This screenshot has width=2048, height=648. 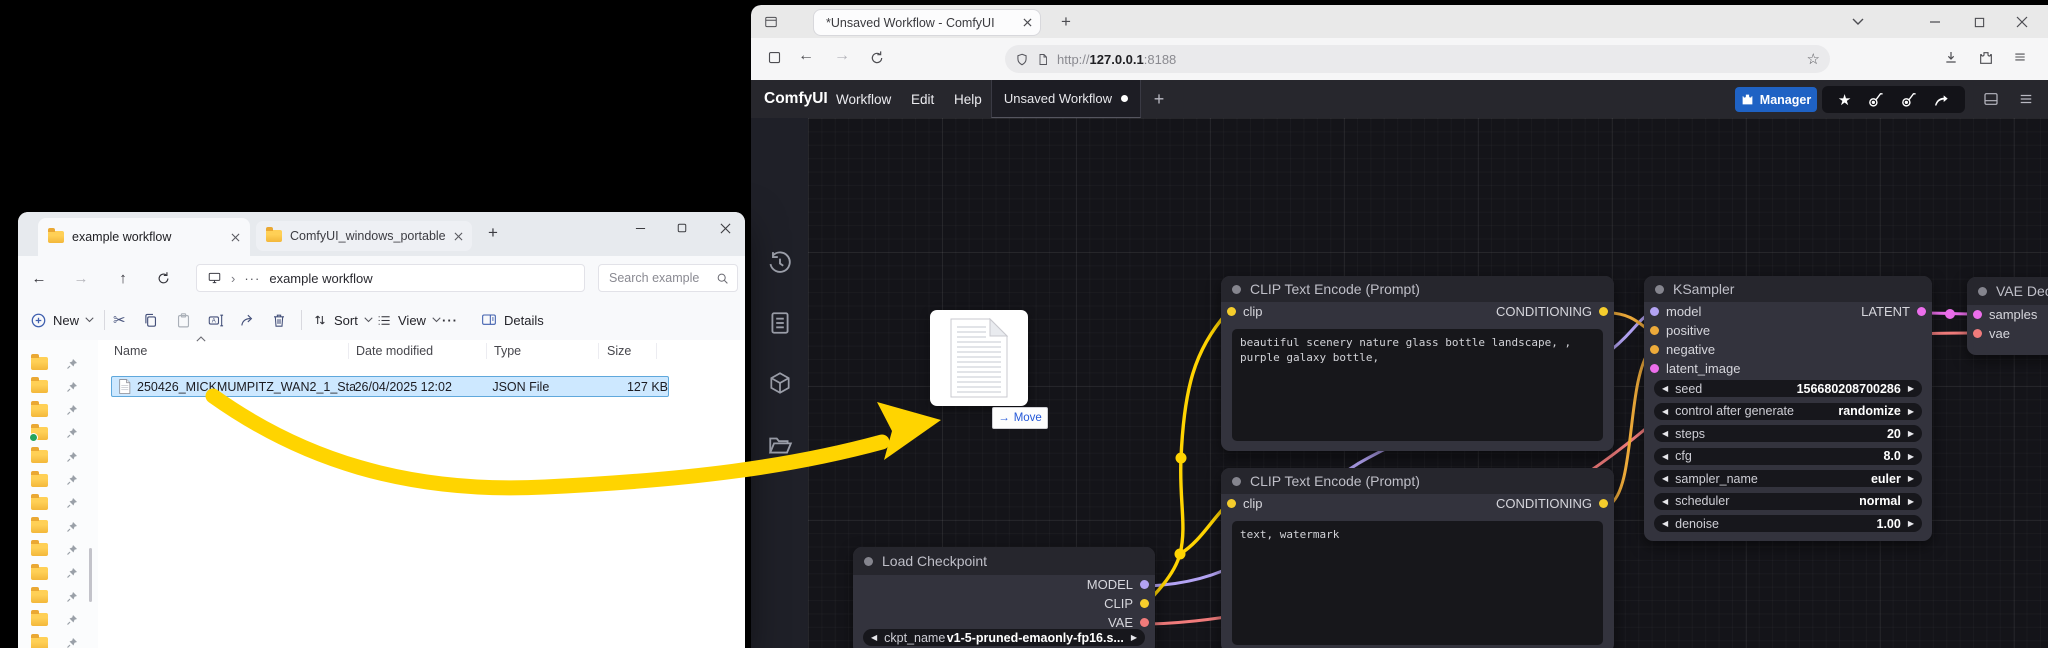 What do you see at coordinates (1977, 333) in the screenshot?
I see `input-port-vae` at bounding box center [1977, 333].